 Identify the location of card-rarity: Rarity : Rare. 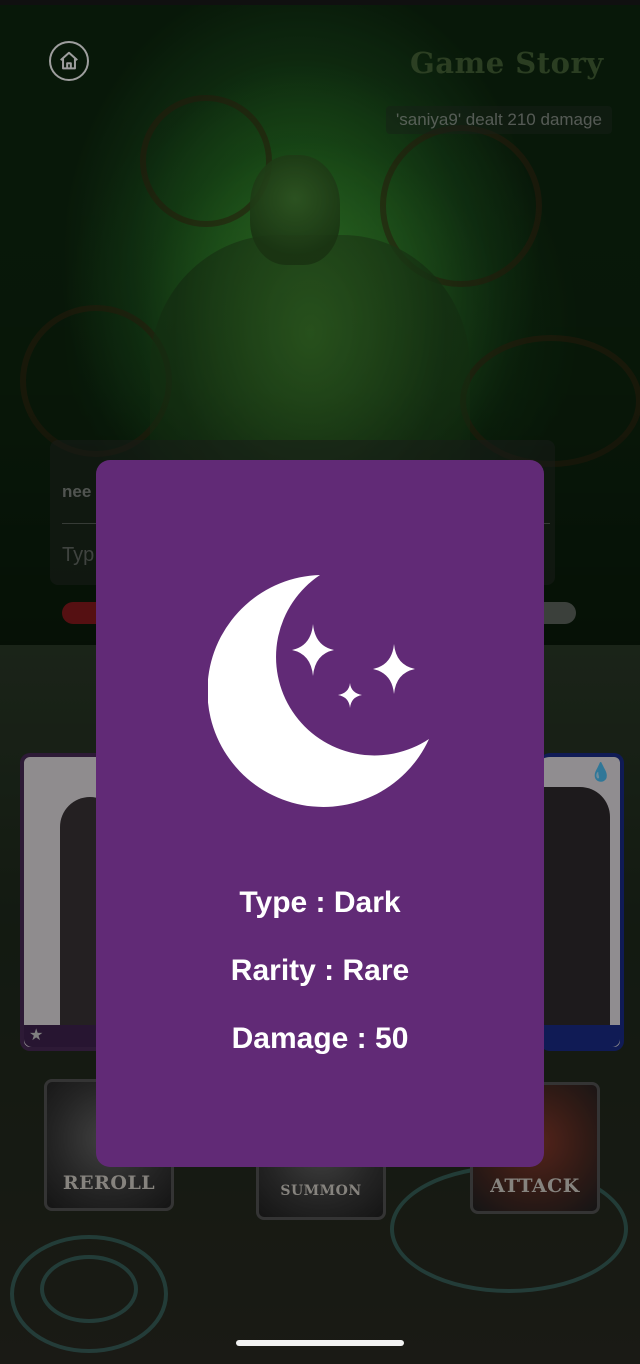
(320, 970).